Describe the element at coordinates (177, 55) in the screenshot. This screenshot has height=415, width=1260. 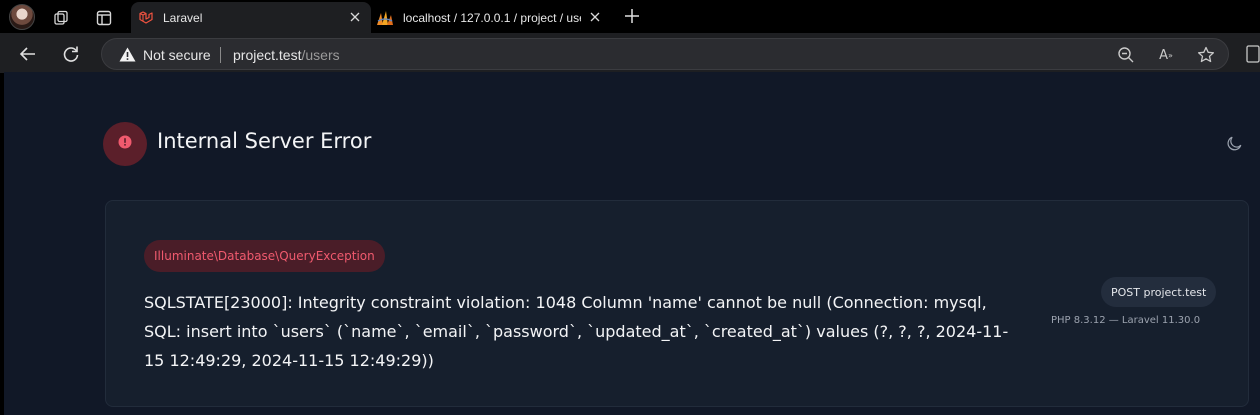
I see `security-label: Not secure` at that location.